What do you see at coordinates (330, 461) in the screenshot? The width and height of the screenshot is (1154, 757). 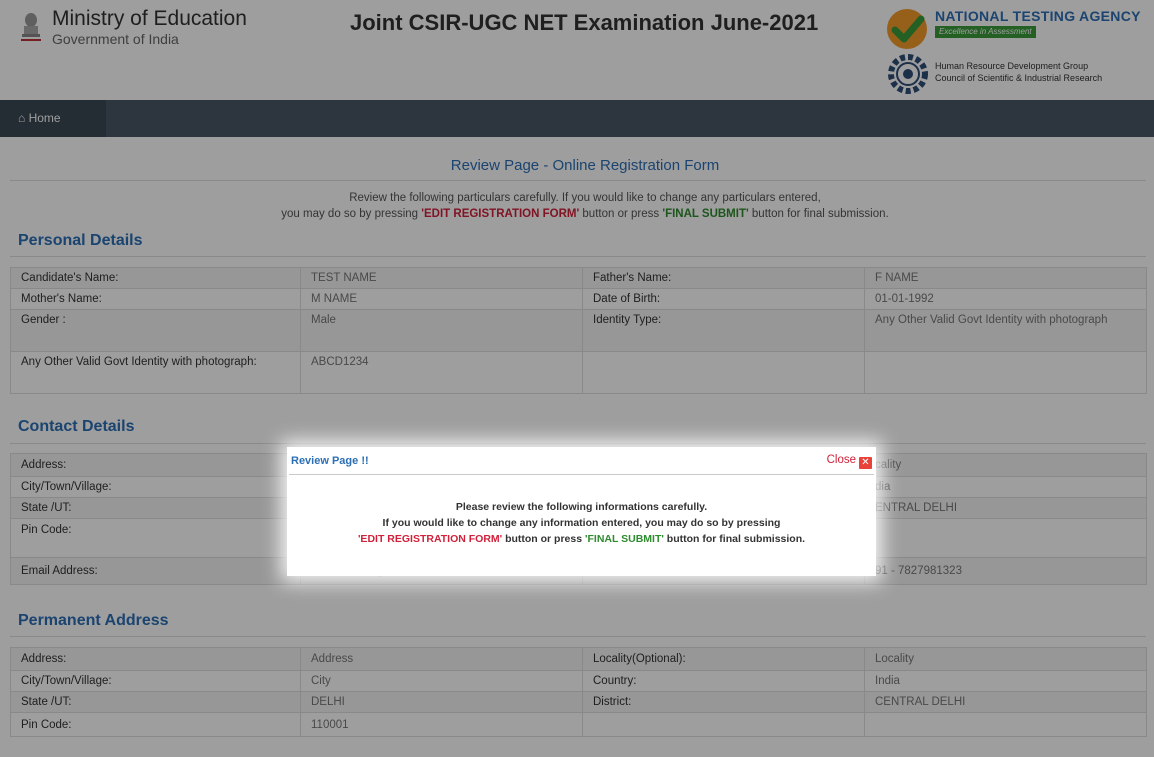 I see `modal-title: Review Page !!` at bounding box center [330, 461].